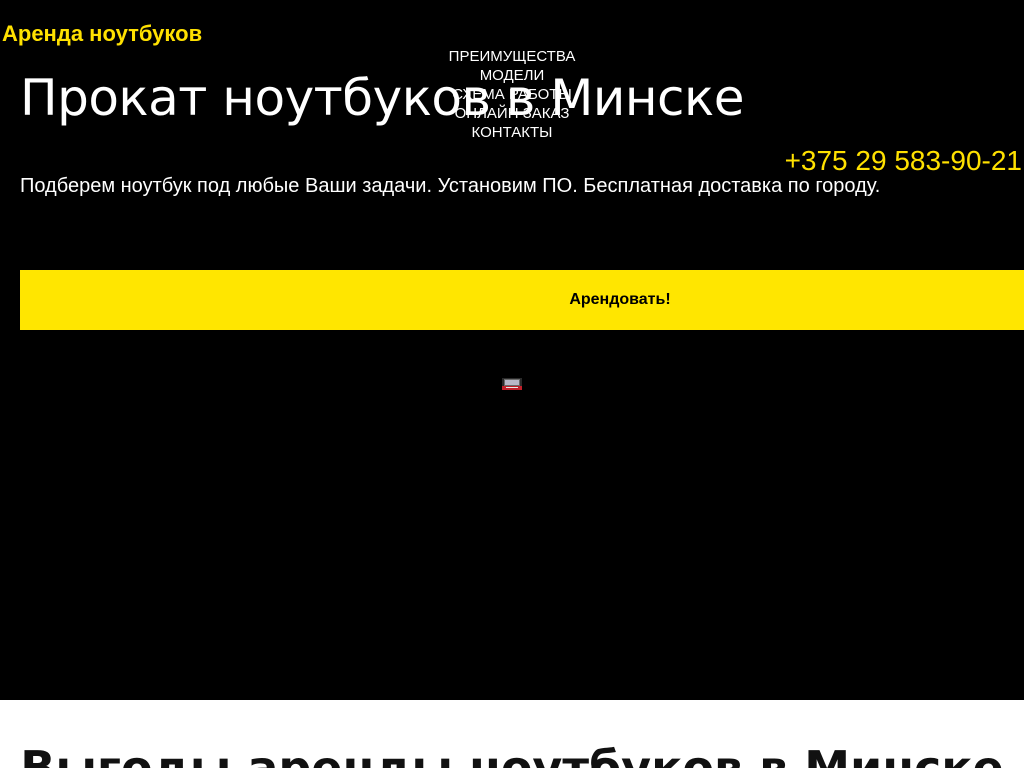  I want to click on hero-title: Прокат ноутбуков в Минске, so click(382, 98).